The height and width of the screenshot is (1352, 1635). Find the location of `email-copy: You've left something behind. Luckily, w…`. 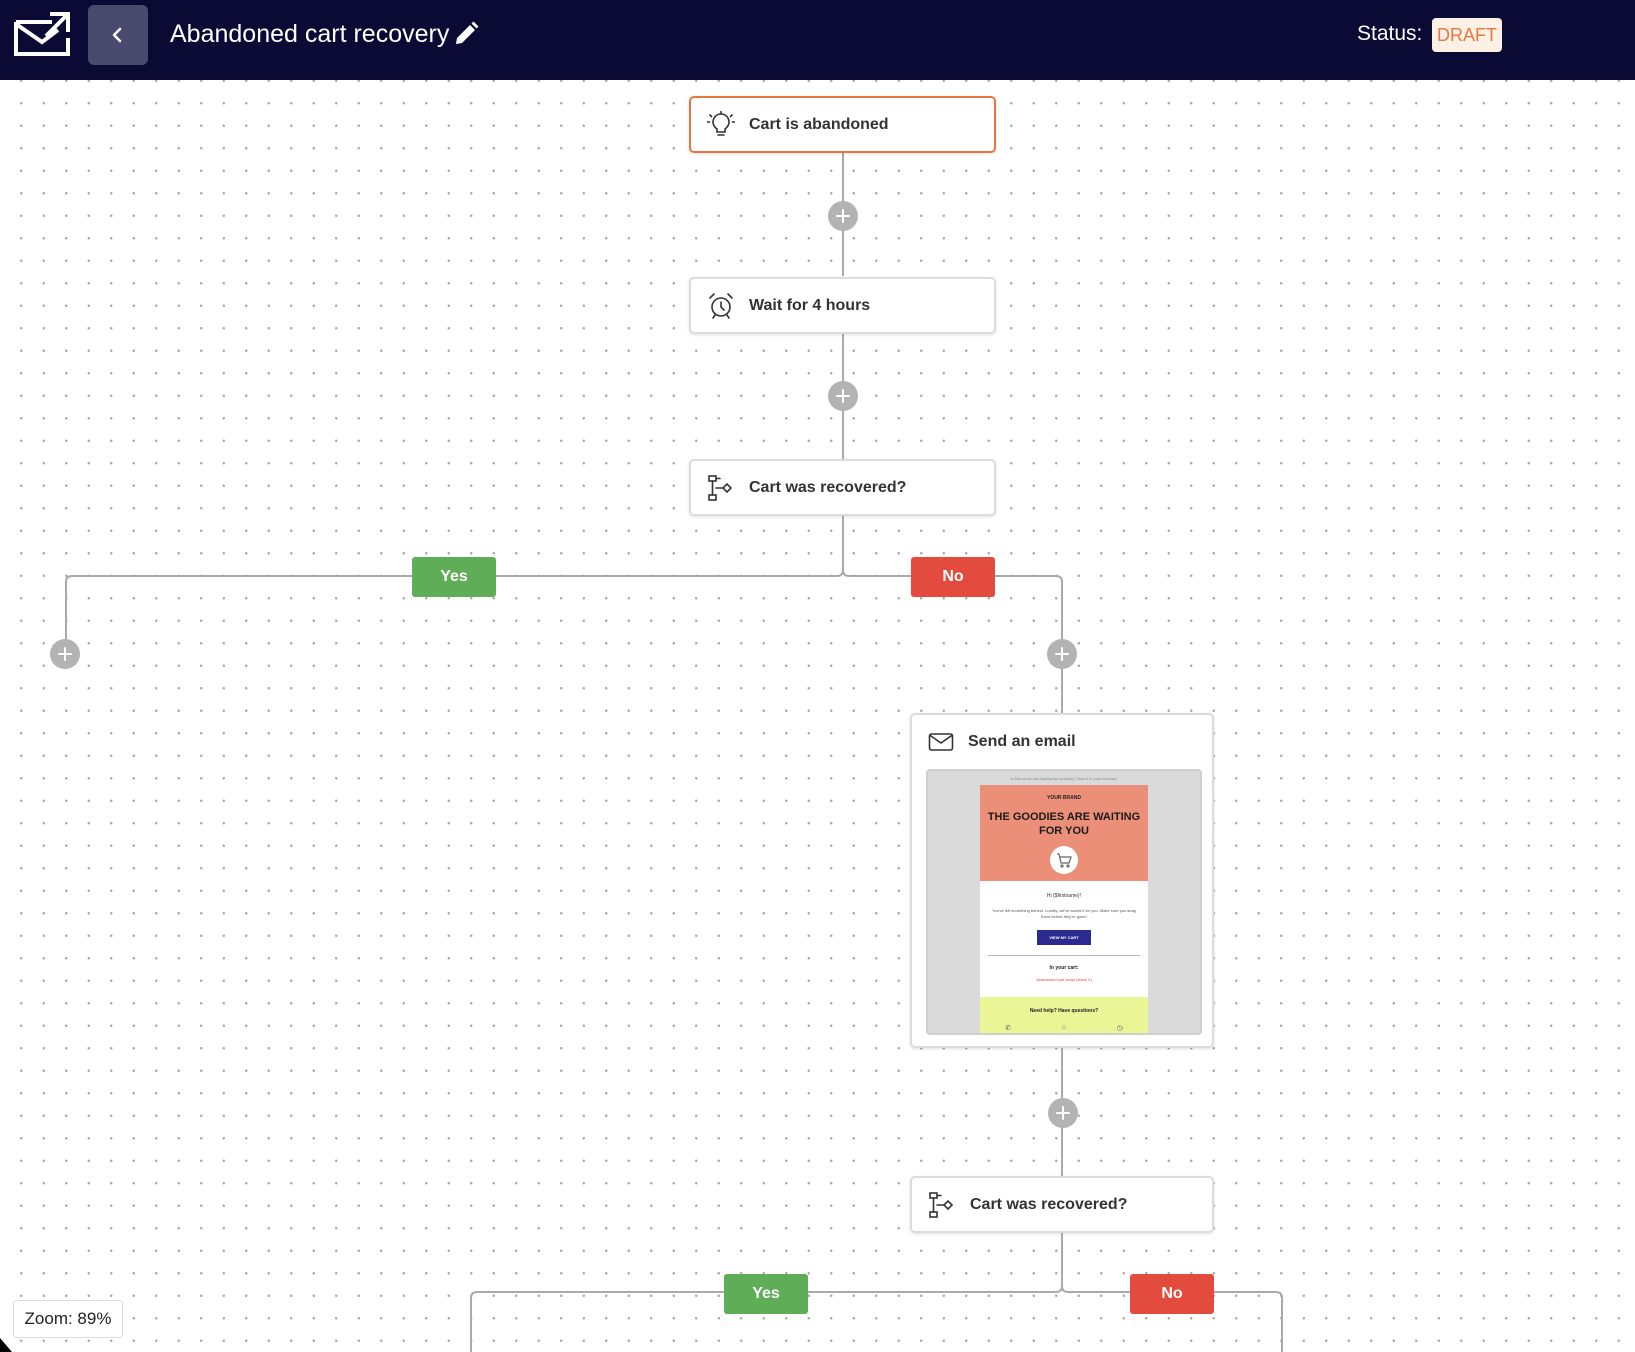

email-copy: You've left something behind. Luckily, w… is located at coordinates (1064, 913).